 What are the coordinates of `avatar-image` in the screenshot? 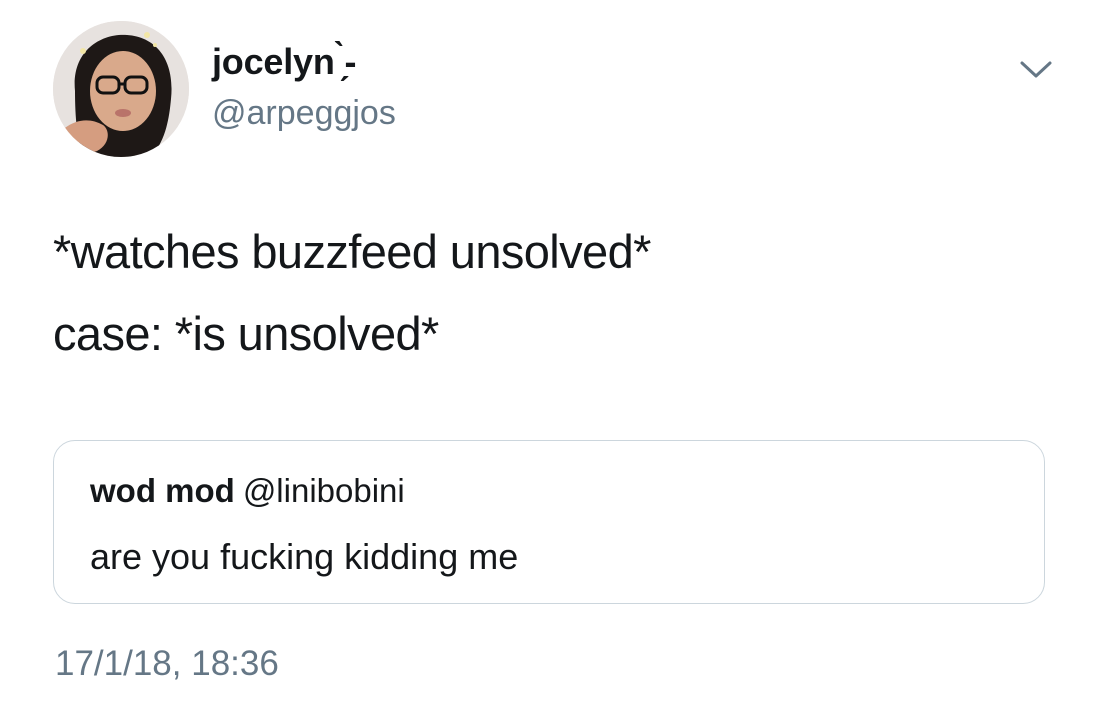 It's located at (121, 89).